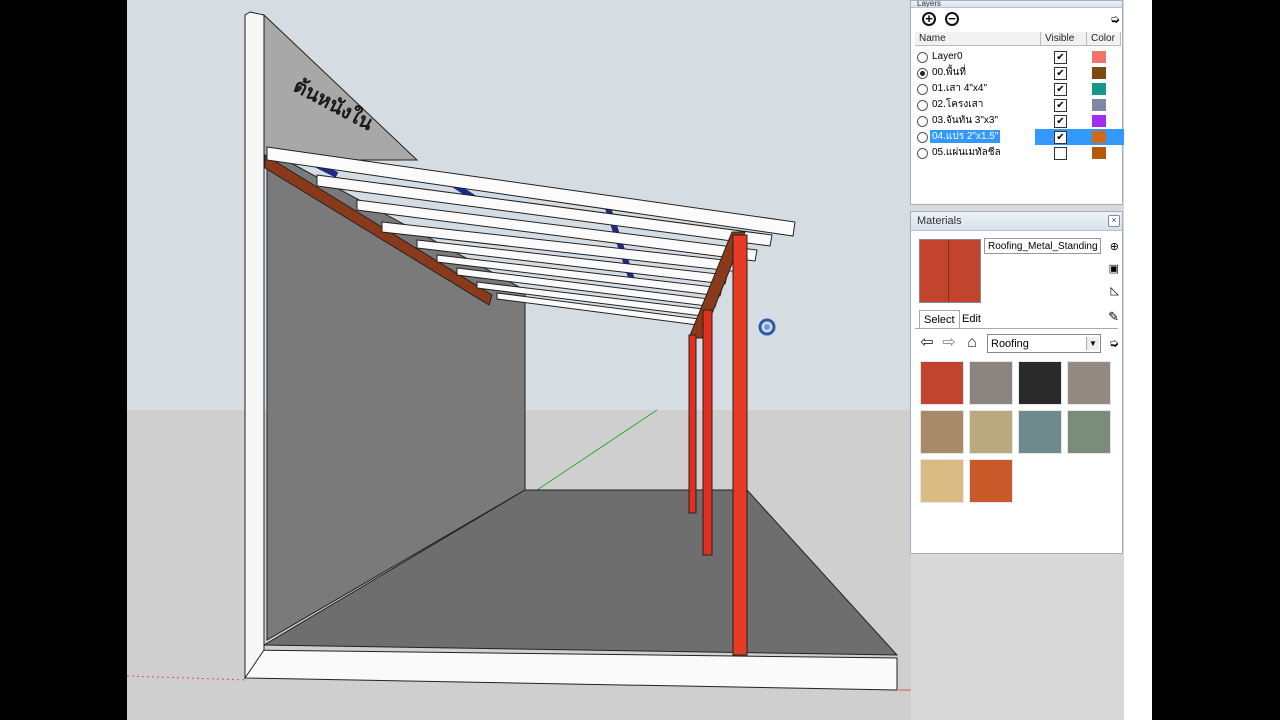 The height and width of the screenshot is (720, 1280). What do you see at coordinates (947, 56) in the screenshot?
I see `layer-name: Layer0` at bounding box center [947, 56].